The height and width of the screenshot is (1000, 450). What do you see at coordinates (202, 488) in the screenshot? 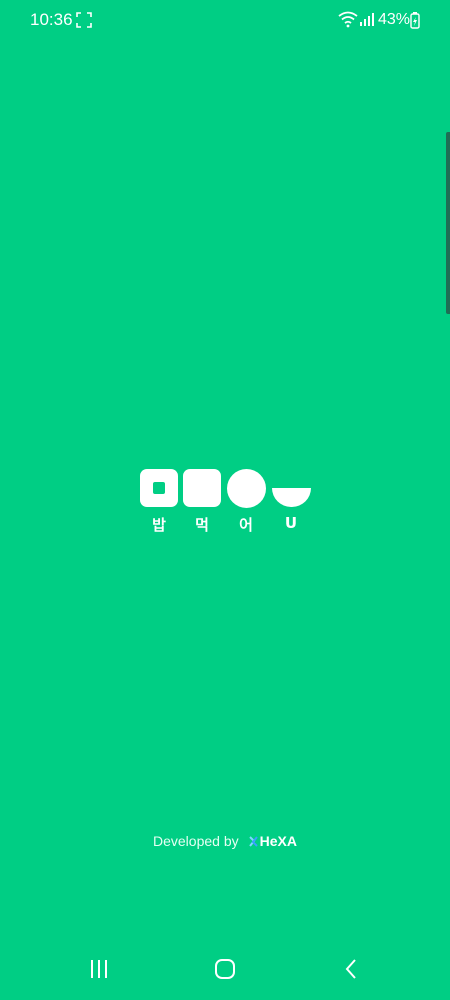
I see `logo-square-shape` at bounding box center [202, 488].